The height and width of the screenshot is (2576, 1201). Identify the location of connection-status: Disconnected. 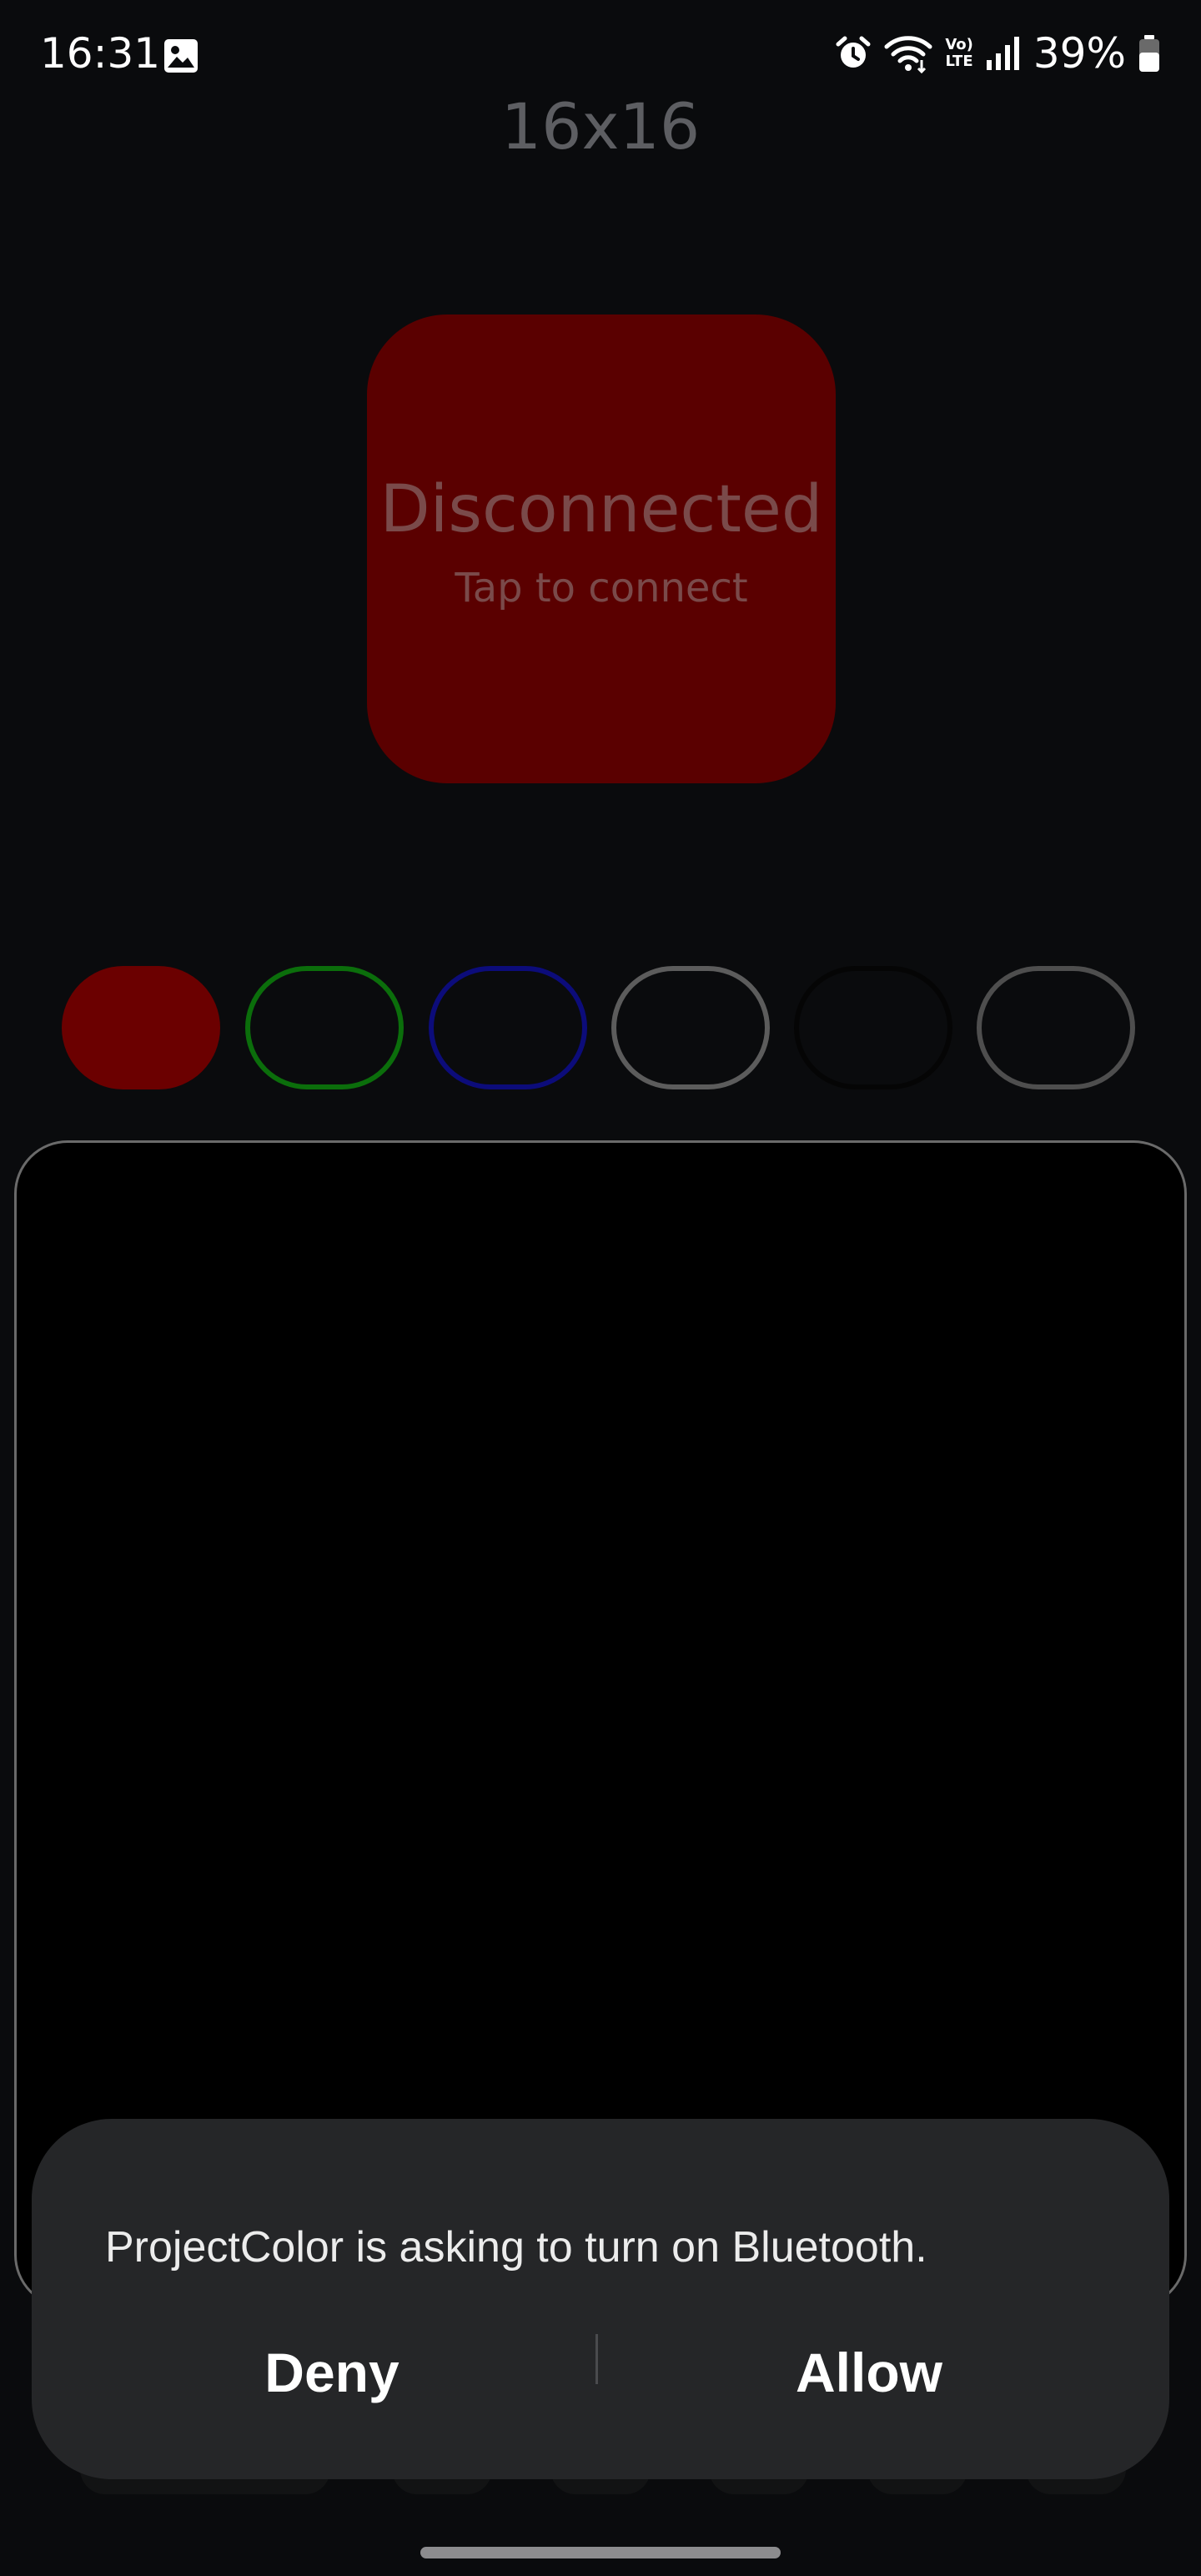
(601, 509).